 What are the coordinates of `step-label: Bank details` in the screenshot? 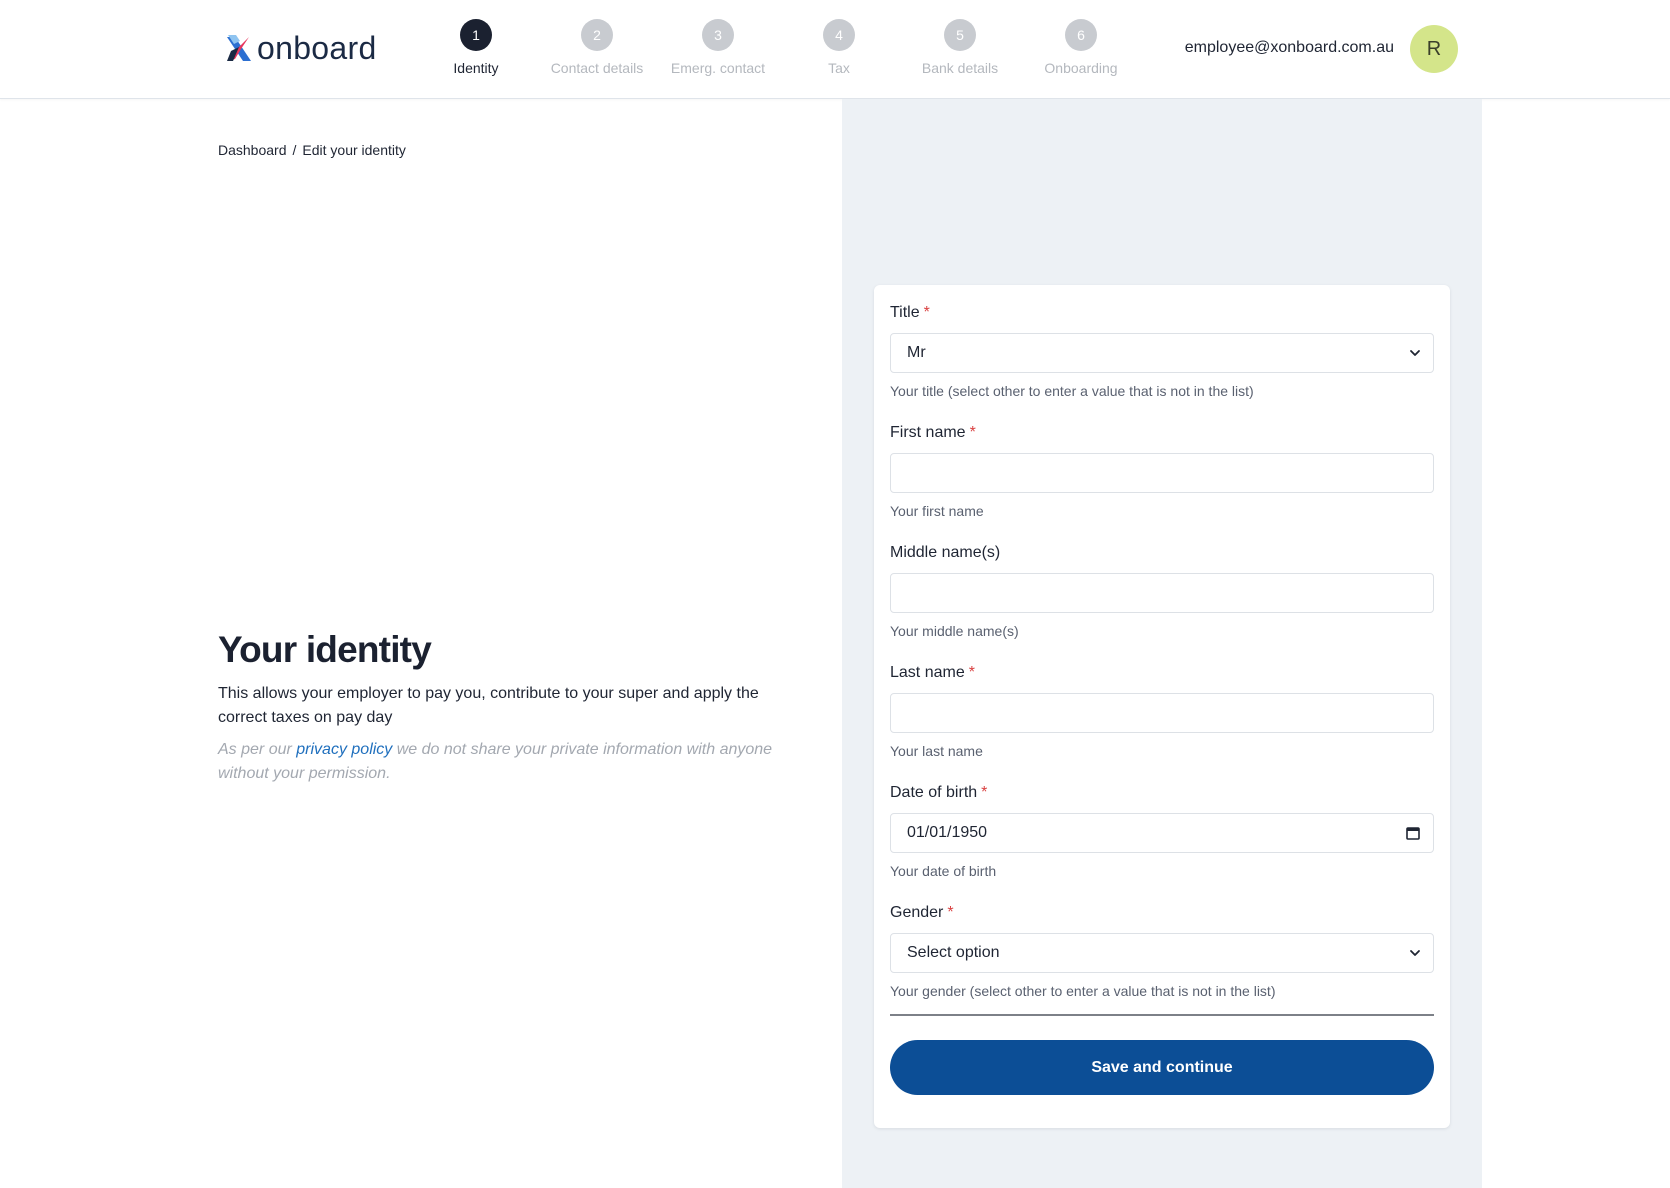 It's located at (960, 68).